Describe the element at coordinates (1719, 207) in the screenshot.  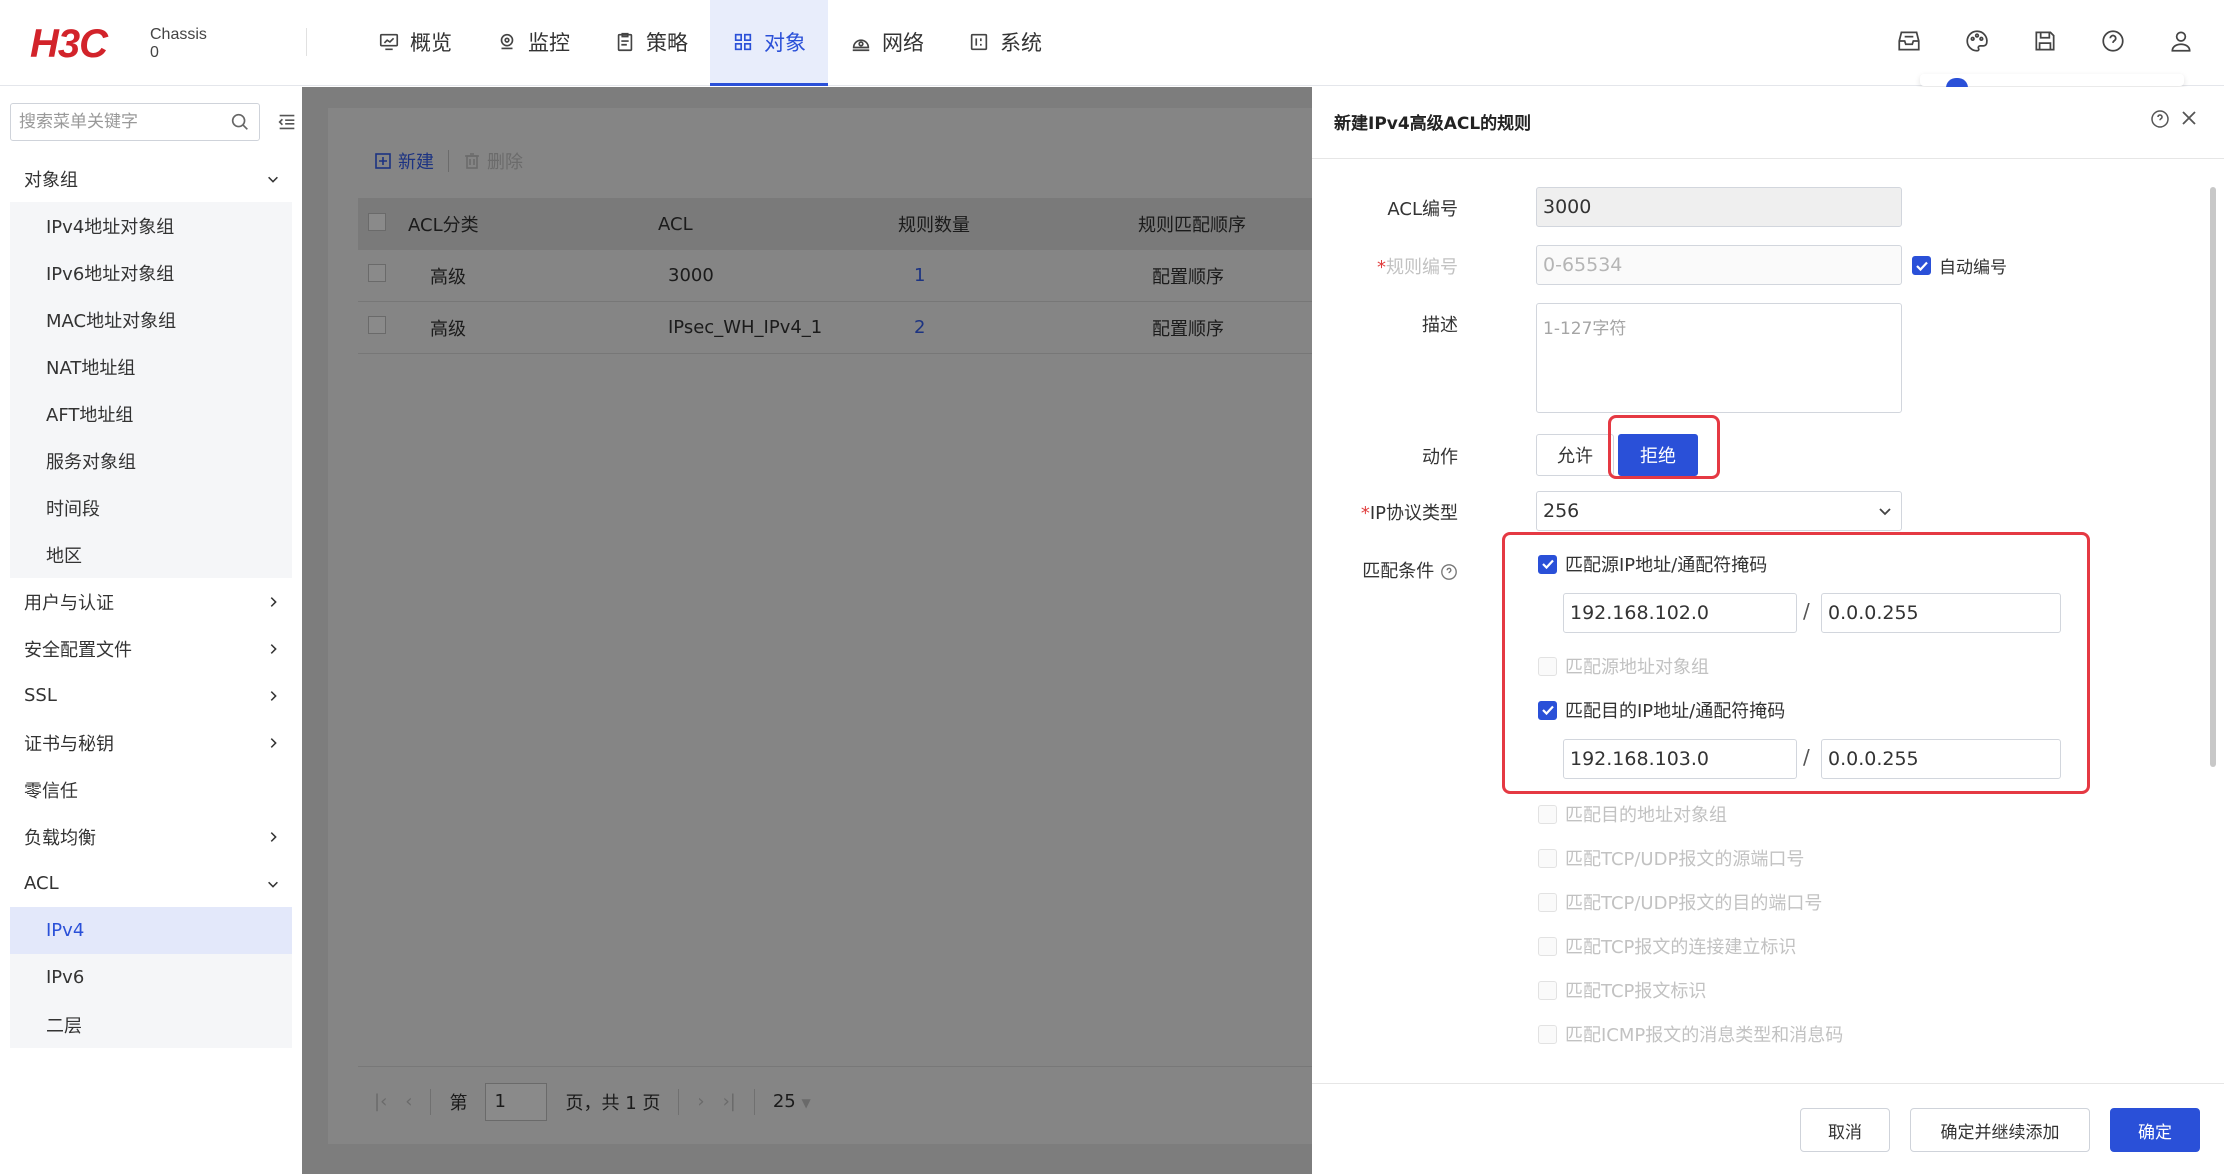
I see `acl-number-field` at that location.